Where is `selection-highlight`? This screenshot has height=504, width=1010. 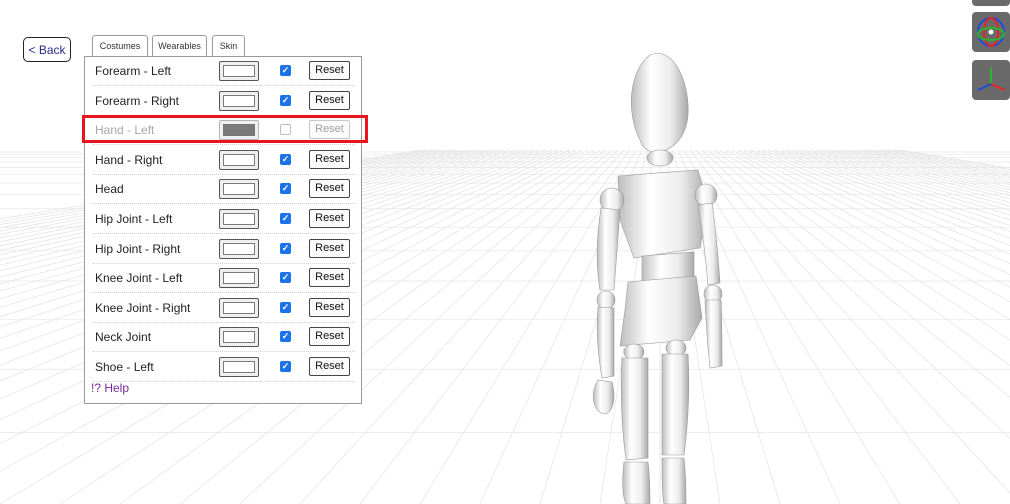
selection-highlight is located at coordinates (225, 129).